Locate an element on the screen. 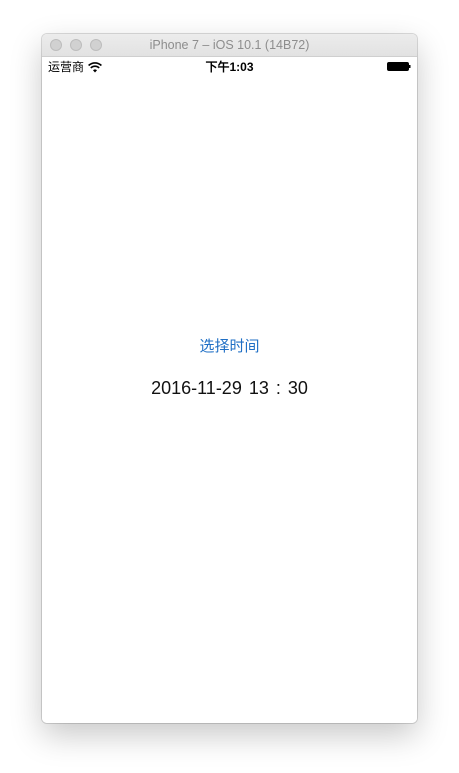 The image size is (459, 773). selected-datetime-label: 2016-11-29 13 : 30 is located at coordinates (229, 388).